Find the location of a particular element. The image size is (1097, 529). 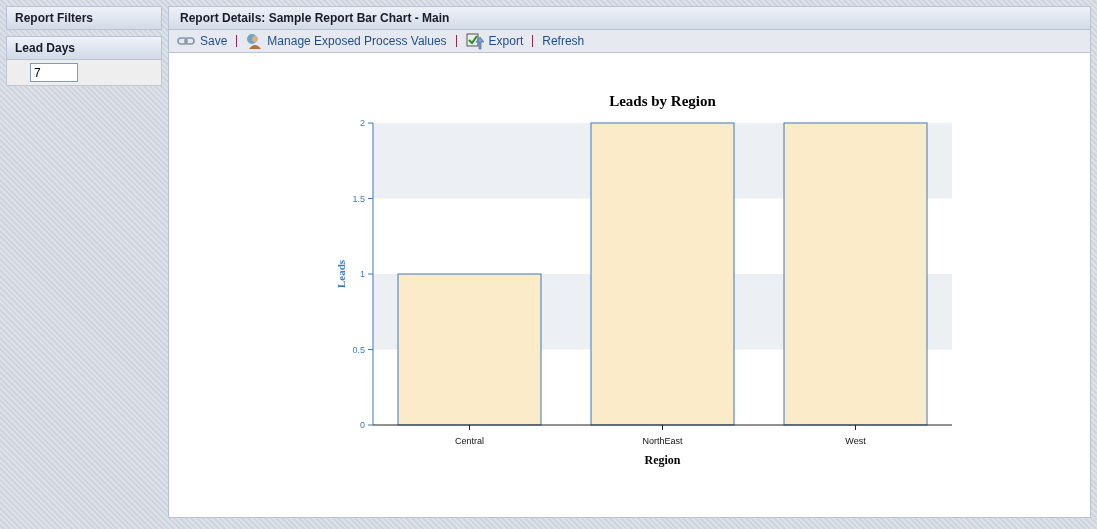

toolbar-button: Save is located at coordinates (202, 41).